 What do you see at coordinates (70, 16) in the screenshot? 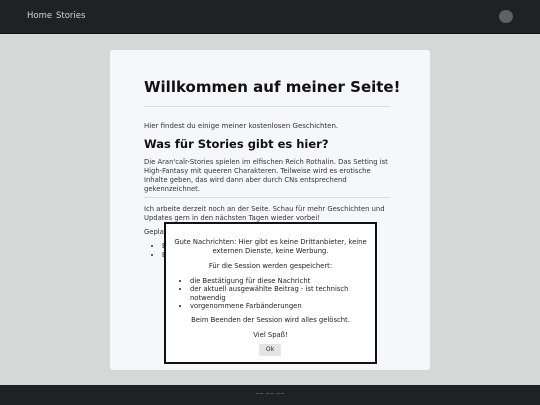
I see `nav-link-stories: Stories` at bounding box center [70, 16].